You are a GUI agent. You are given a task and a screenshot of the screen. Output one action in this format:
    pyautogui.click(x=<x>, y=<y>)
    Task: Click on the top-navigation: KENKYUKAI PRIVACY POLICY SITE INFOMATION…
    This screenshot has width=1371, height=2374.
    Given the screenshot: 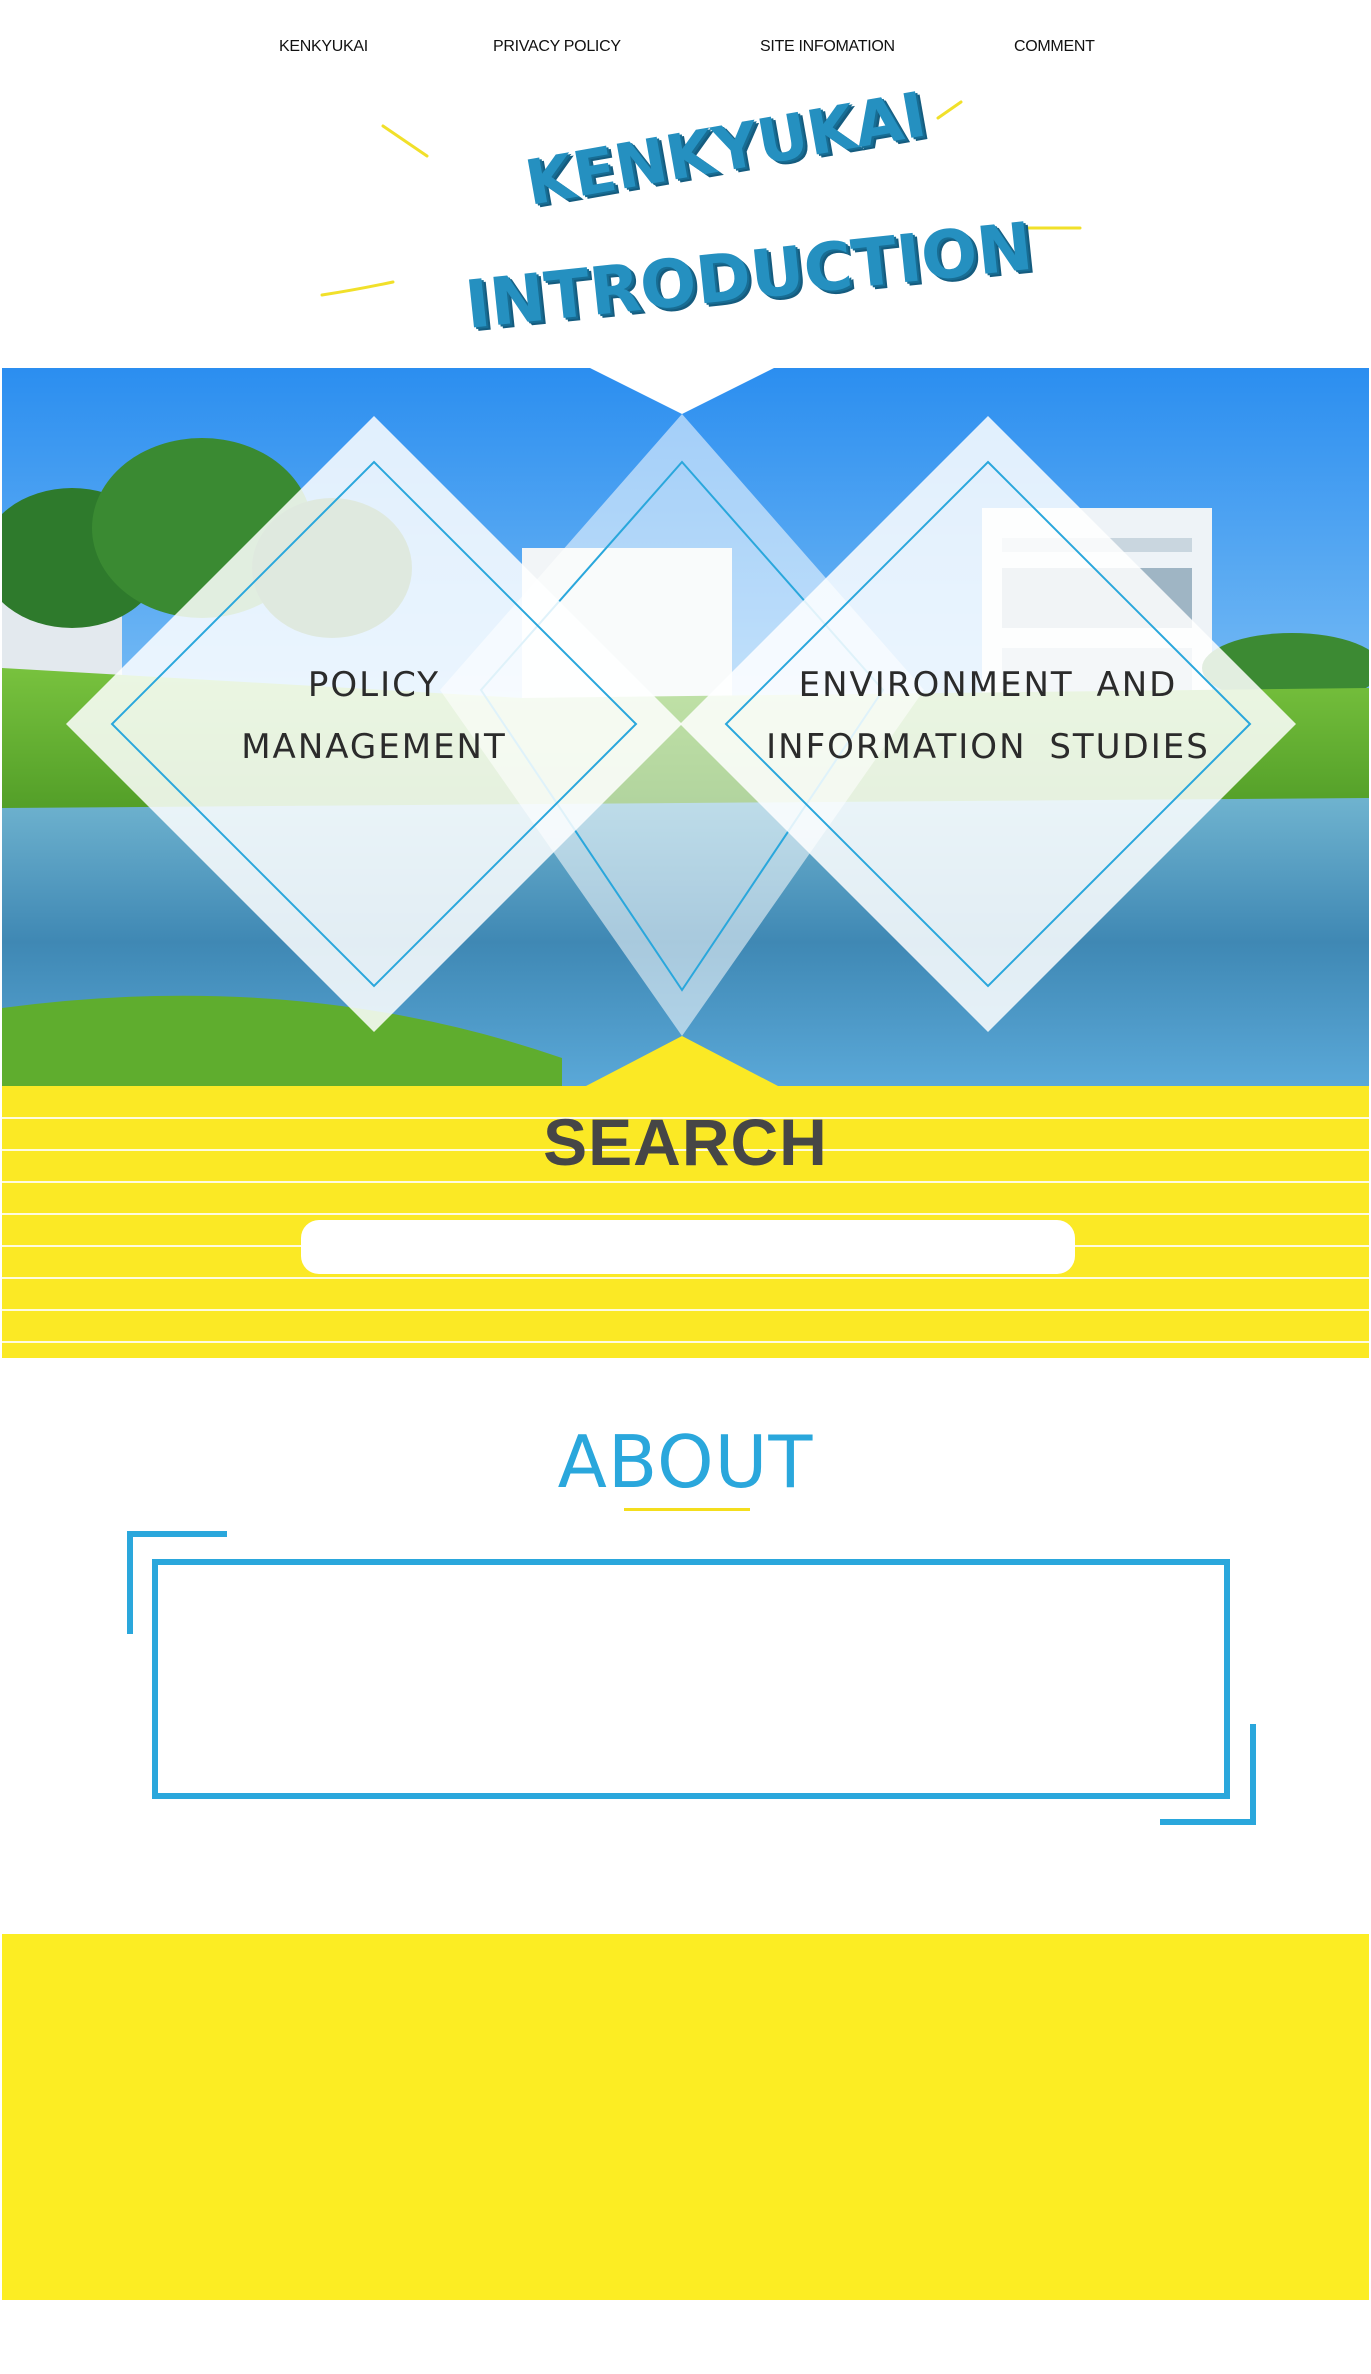 What is the action you would take?
    pyautogui.click(x=685, y=50)
    